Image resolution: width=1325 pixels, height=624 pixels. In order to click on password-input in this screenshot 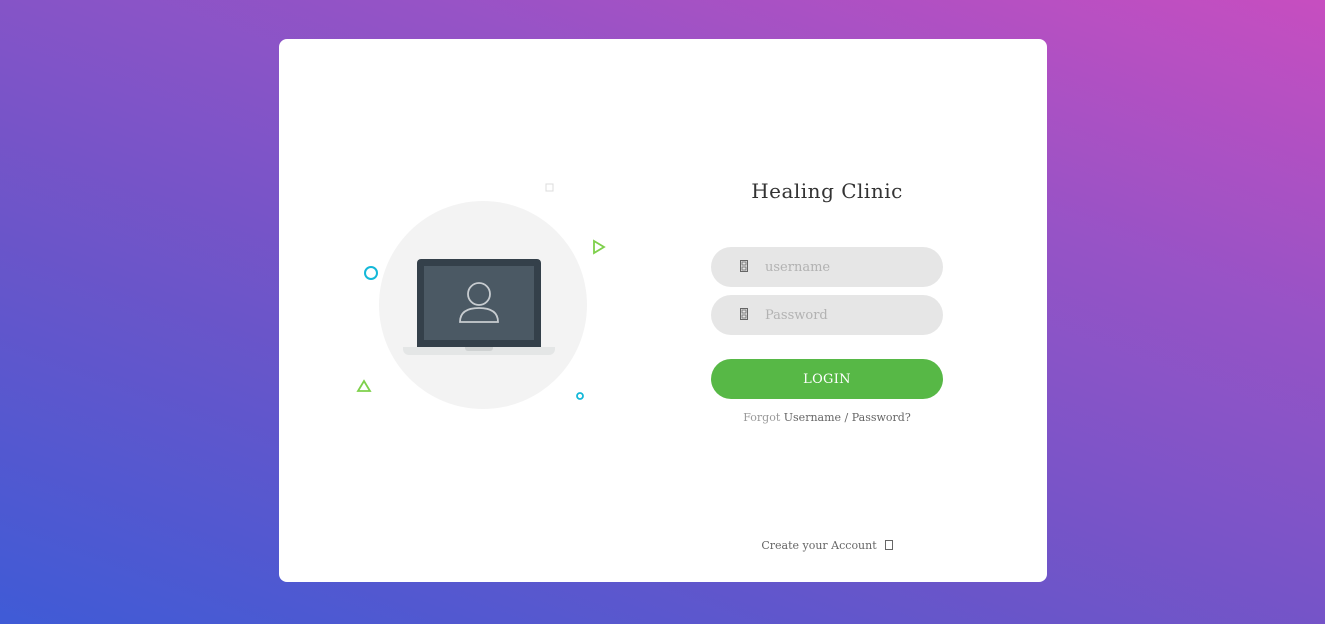, I will do `click(849, 315)`.